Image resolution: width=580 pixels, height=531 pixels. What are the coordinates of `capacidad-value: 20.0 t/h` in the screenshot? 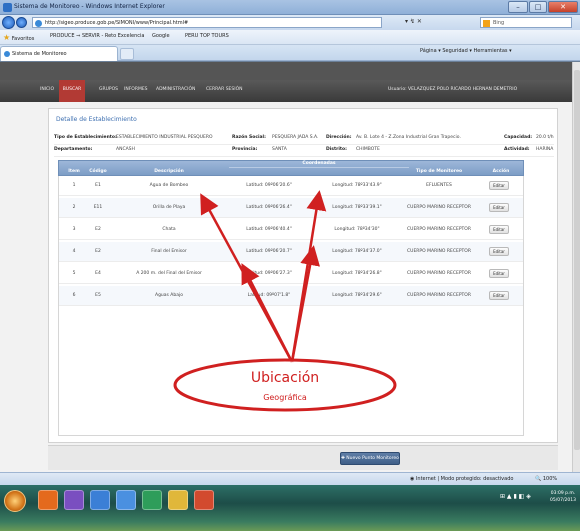 It's located at (545, 137).